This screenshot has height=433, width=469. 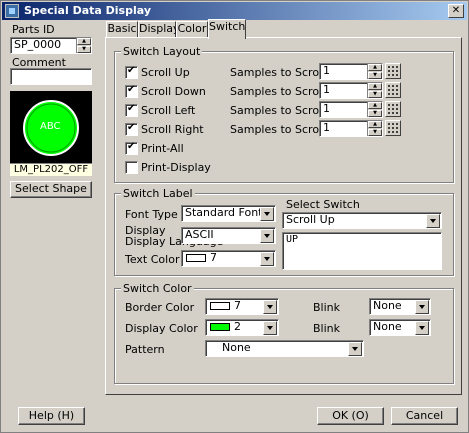 What do you see at coordinates (51, 76) in the screenshot?
I see `comment-input` at bounding box center [51, 76].